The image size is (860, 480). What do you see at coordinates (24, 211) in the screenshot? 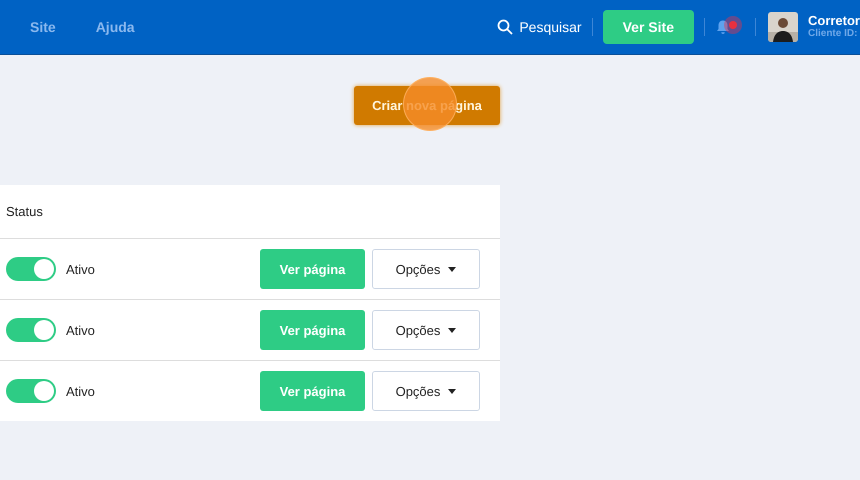
I see `column-header: Status` at bounding box center [24, 211].